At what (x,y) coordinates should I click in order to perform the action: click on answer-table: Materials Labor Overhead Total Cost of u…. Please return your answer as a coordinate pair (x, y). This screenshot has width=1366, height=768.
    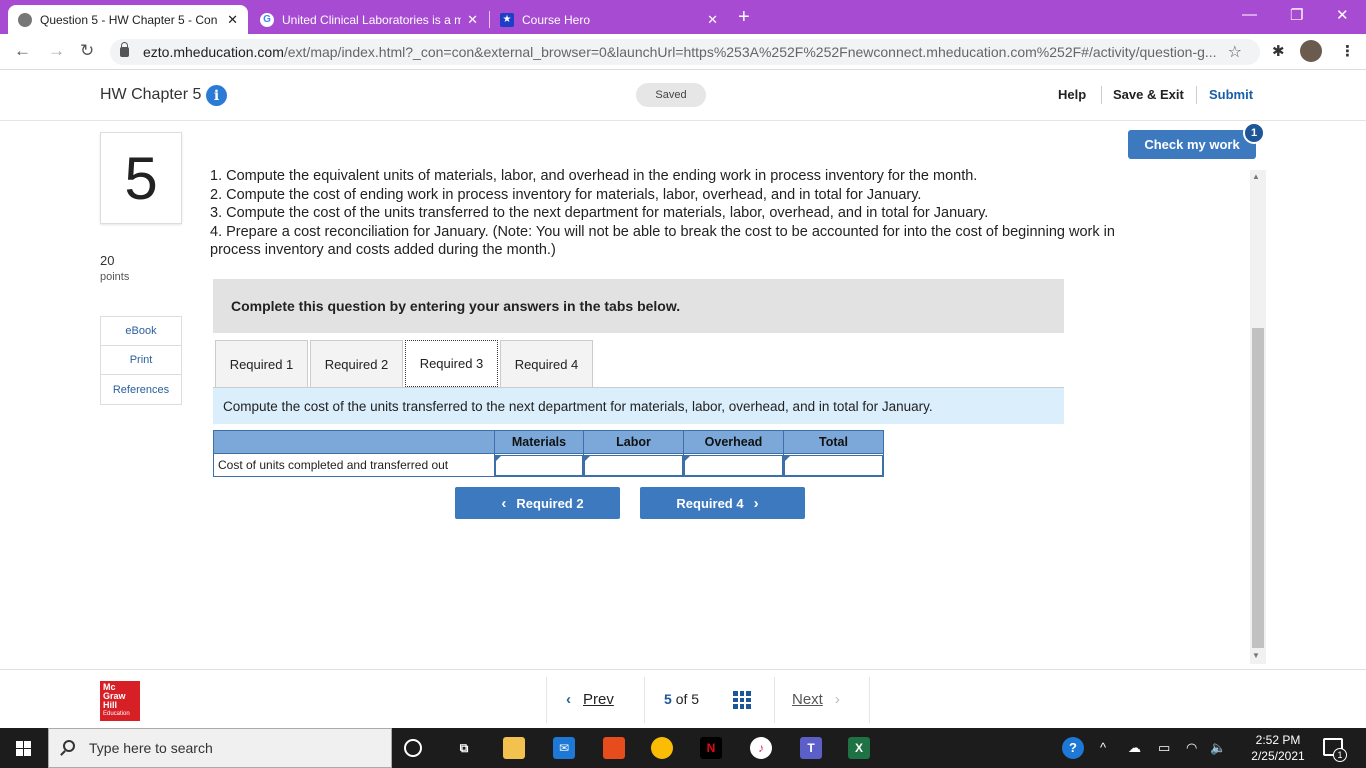
    Looking at the image, I should click on (548, 453).